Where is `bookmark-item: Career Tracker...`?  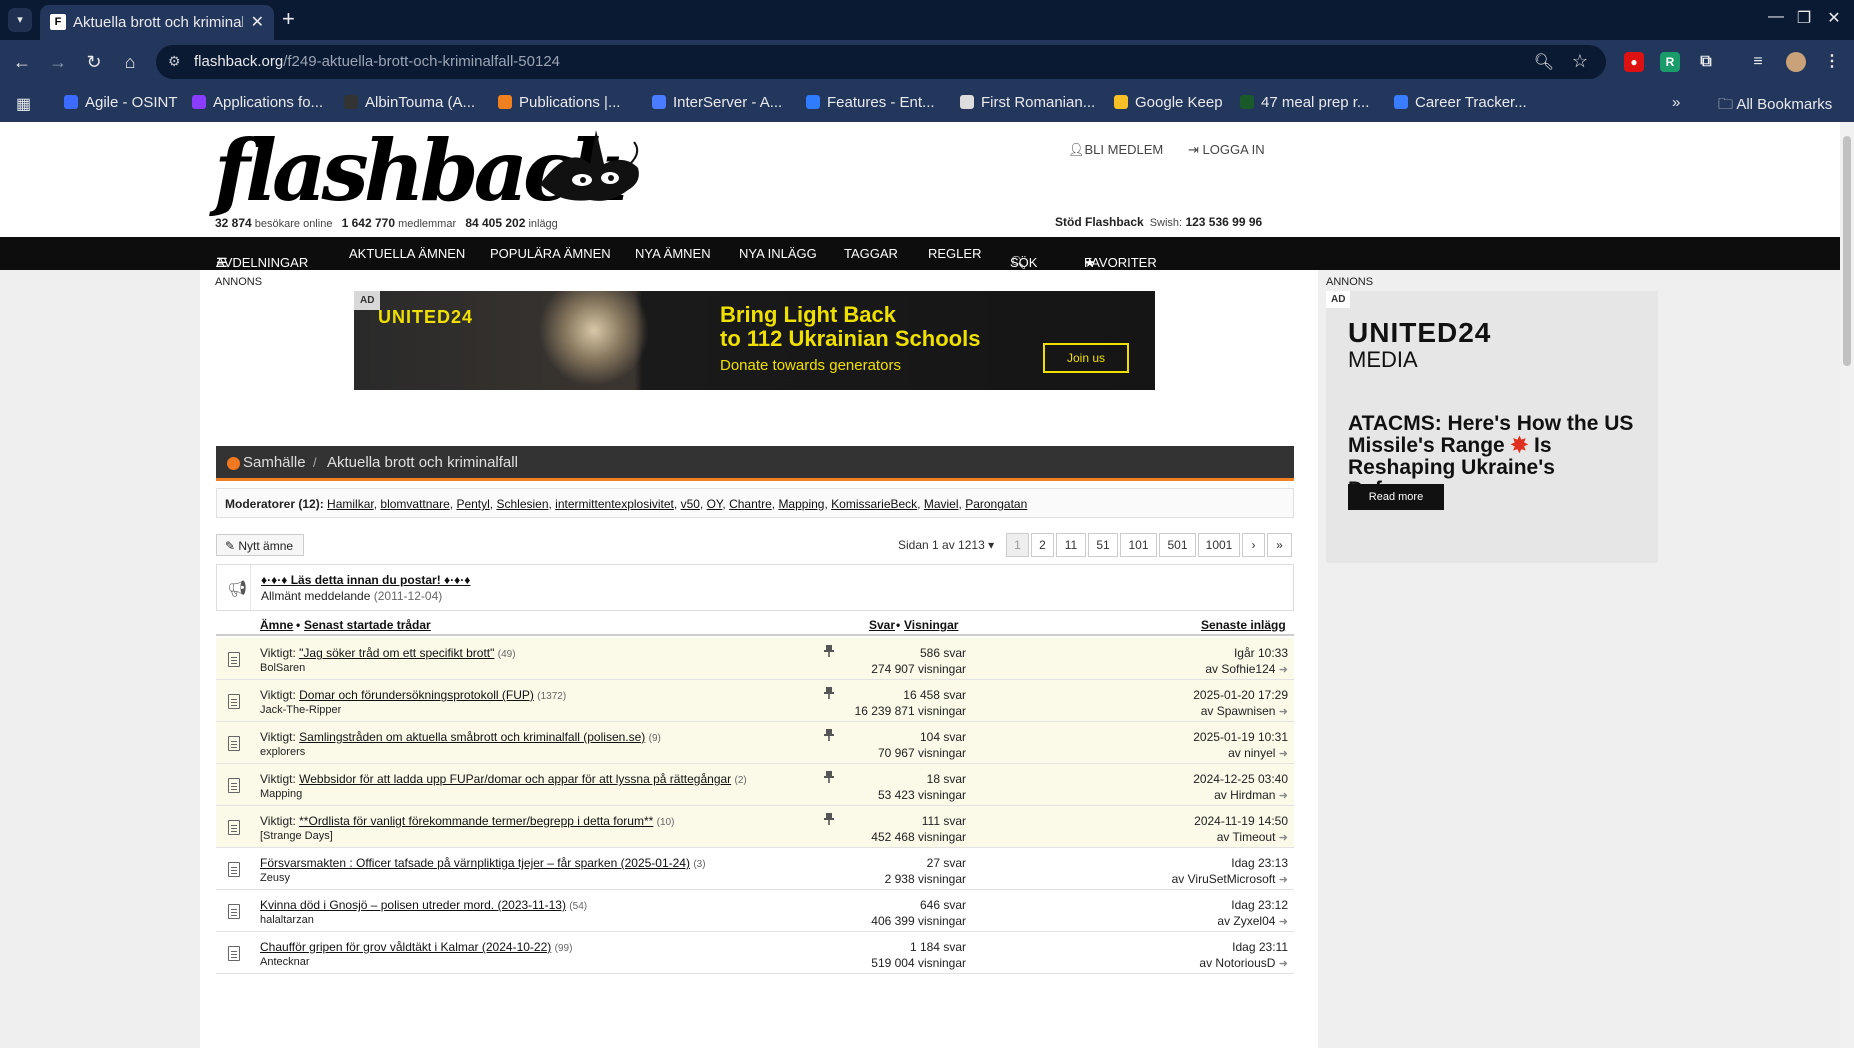
bookmark-item: Career Tracker... is located at coordinates (1460, 102).